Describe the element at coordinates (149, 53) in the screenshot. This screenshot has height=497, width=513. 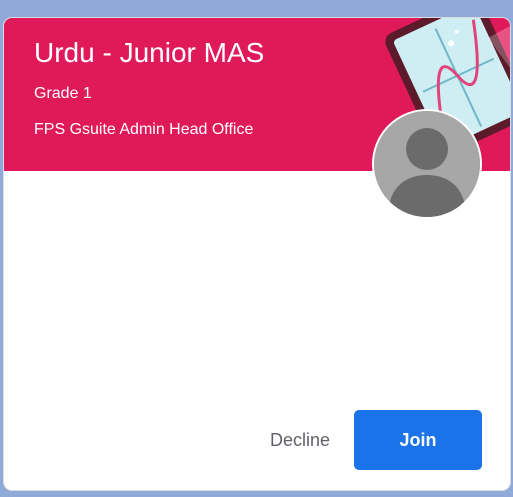
I see `class-title-link: Urdu - Junior MAS` at that location.